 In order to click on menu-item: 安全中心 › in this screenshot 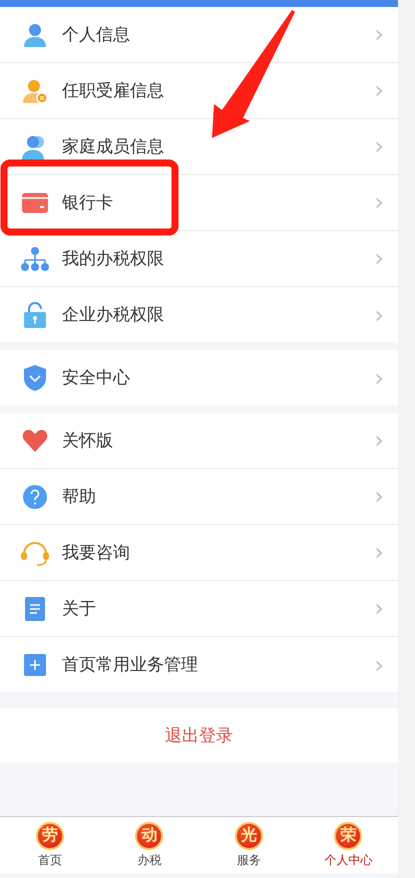, I will do `click(199, 377)`.